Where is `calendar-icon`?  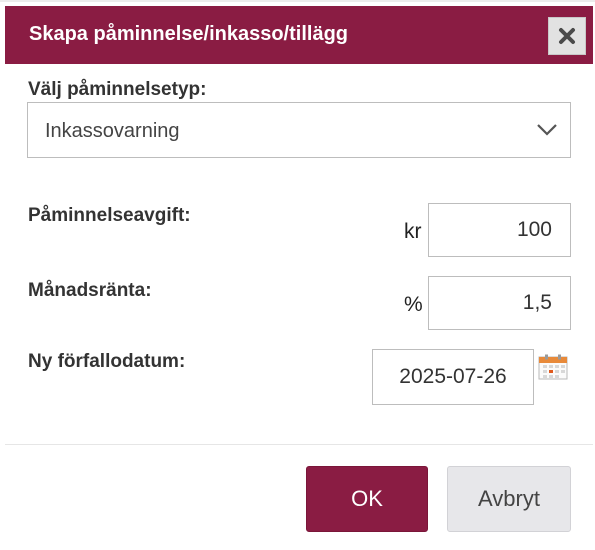
calendar-icon is located at coordinates (553, 367).